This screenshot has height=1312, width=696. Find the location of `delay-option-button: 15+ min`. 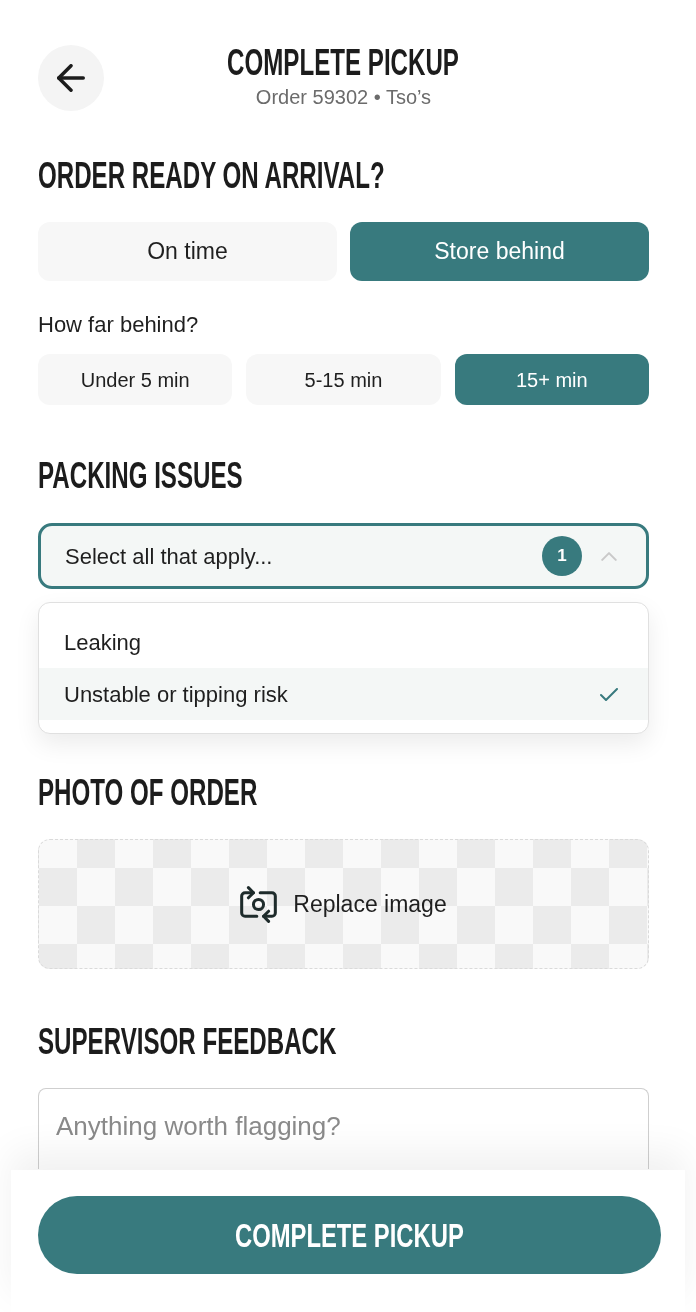

delay-option-button: 15+ min is located at coordinates (551, 379).